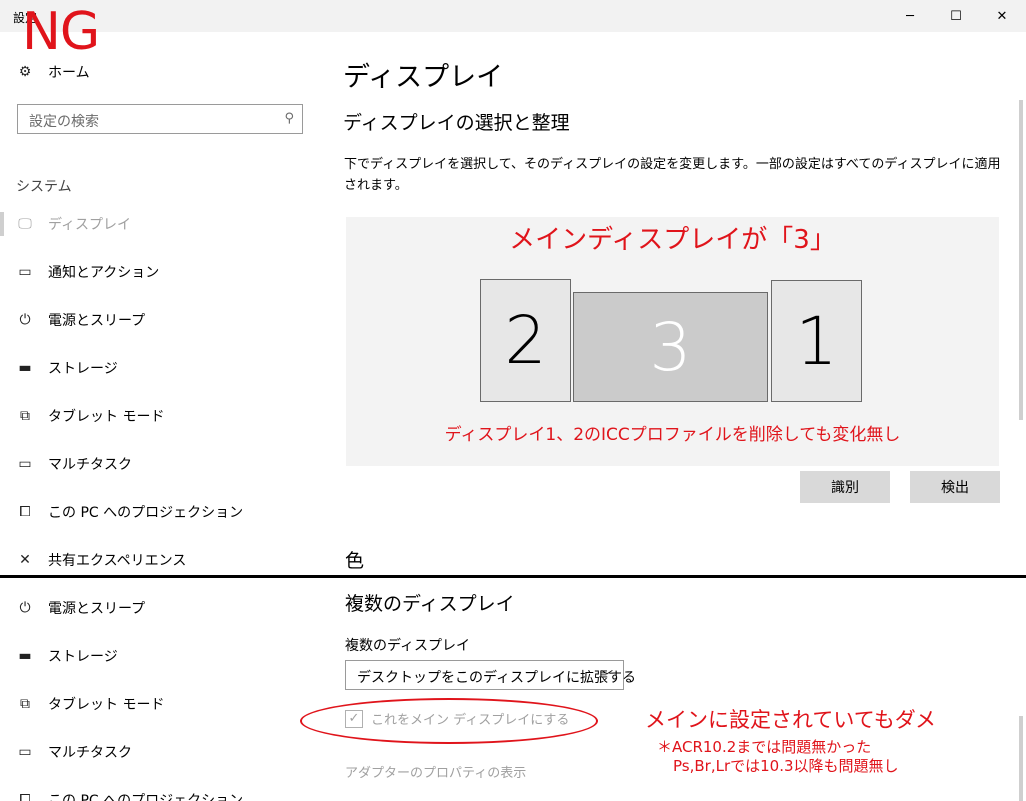 This screenshot has height=801, width=1026. What do you see at coordinates (449, 721) in the screenshot?
I see `highlight-oval` at bounding box center [449, 721].